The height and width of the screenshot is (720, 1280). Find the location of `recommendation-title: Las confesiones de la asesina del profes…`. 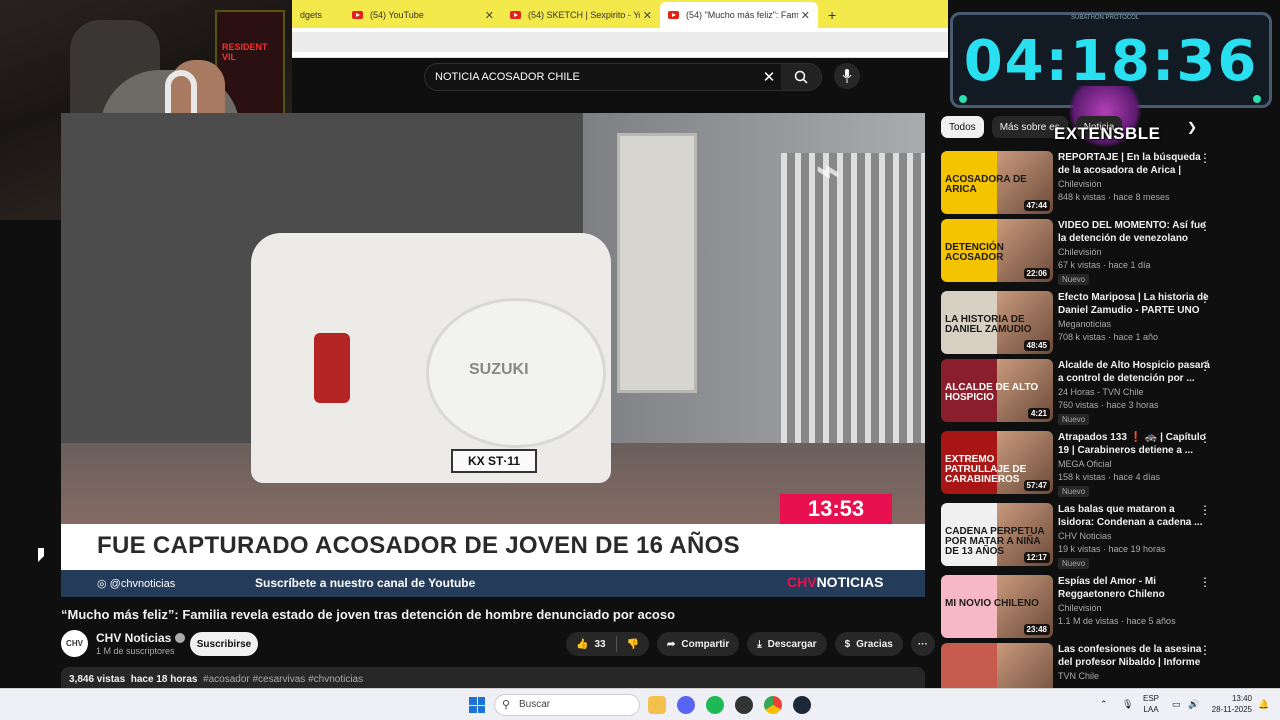

recommendation-title: Las confesiones de la asesina del profes… is located at coordinates (1134, 656).